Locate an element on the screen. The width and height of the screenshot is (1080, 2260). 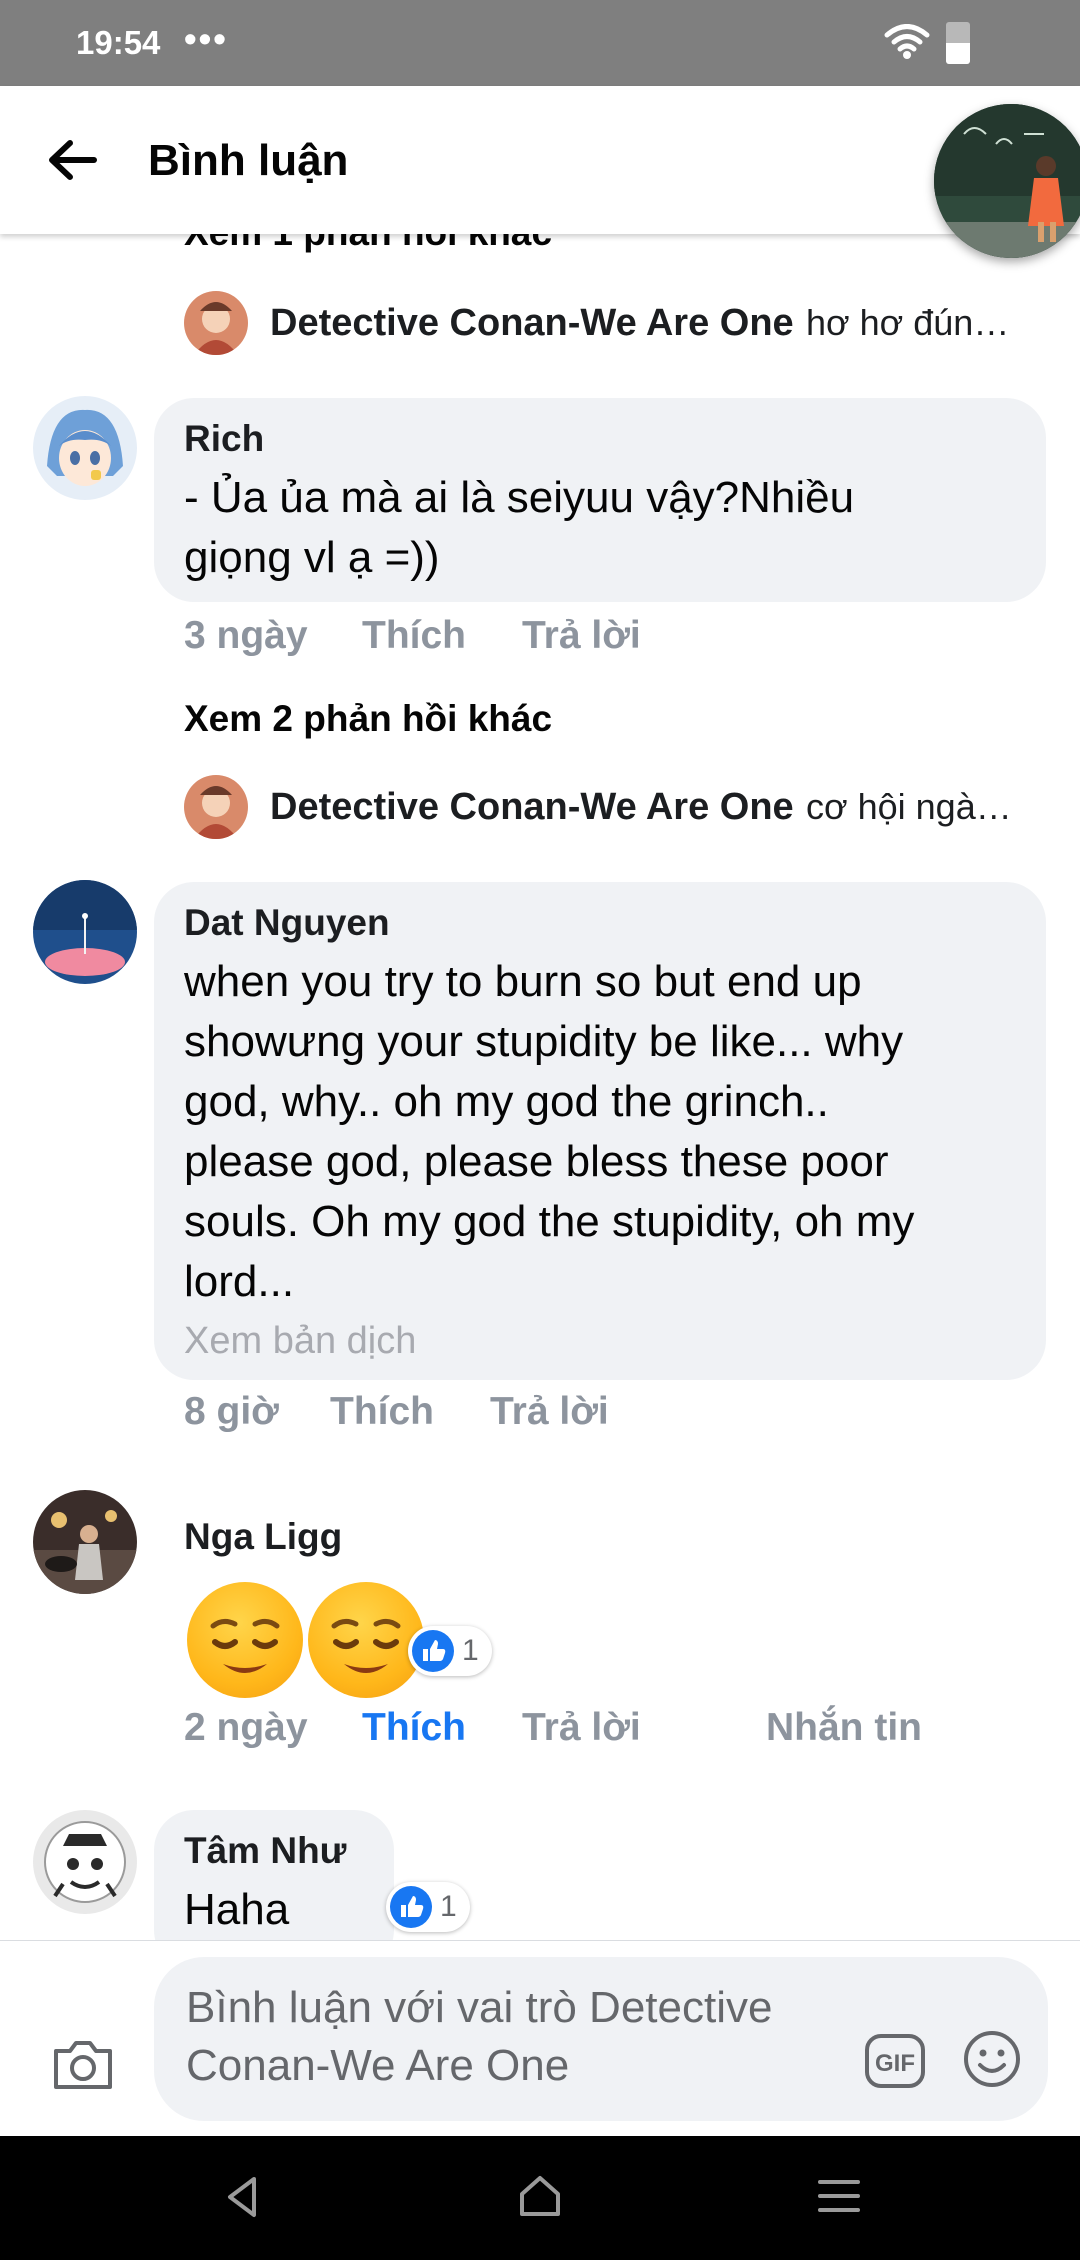
view-more-replies-link: Xem 2 phản hồi khác is located at coordinates (368, 719).